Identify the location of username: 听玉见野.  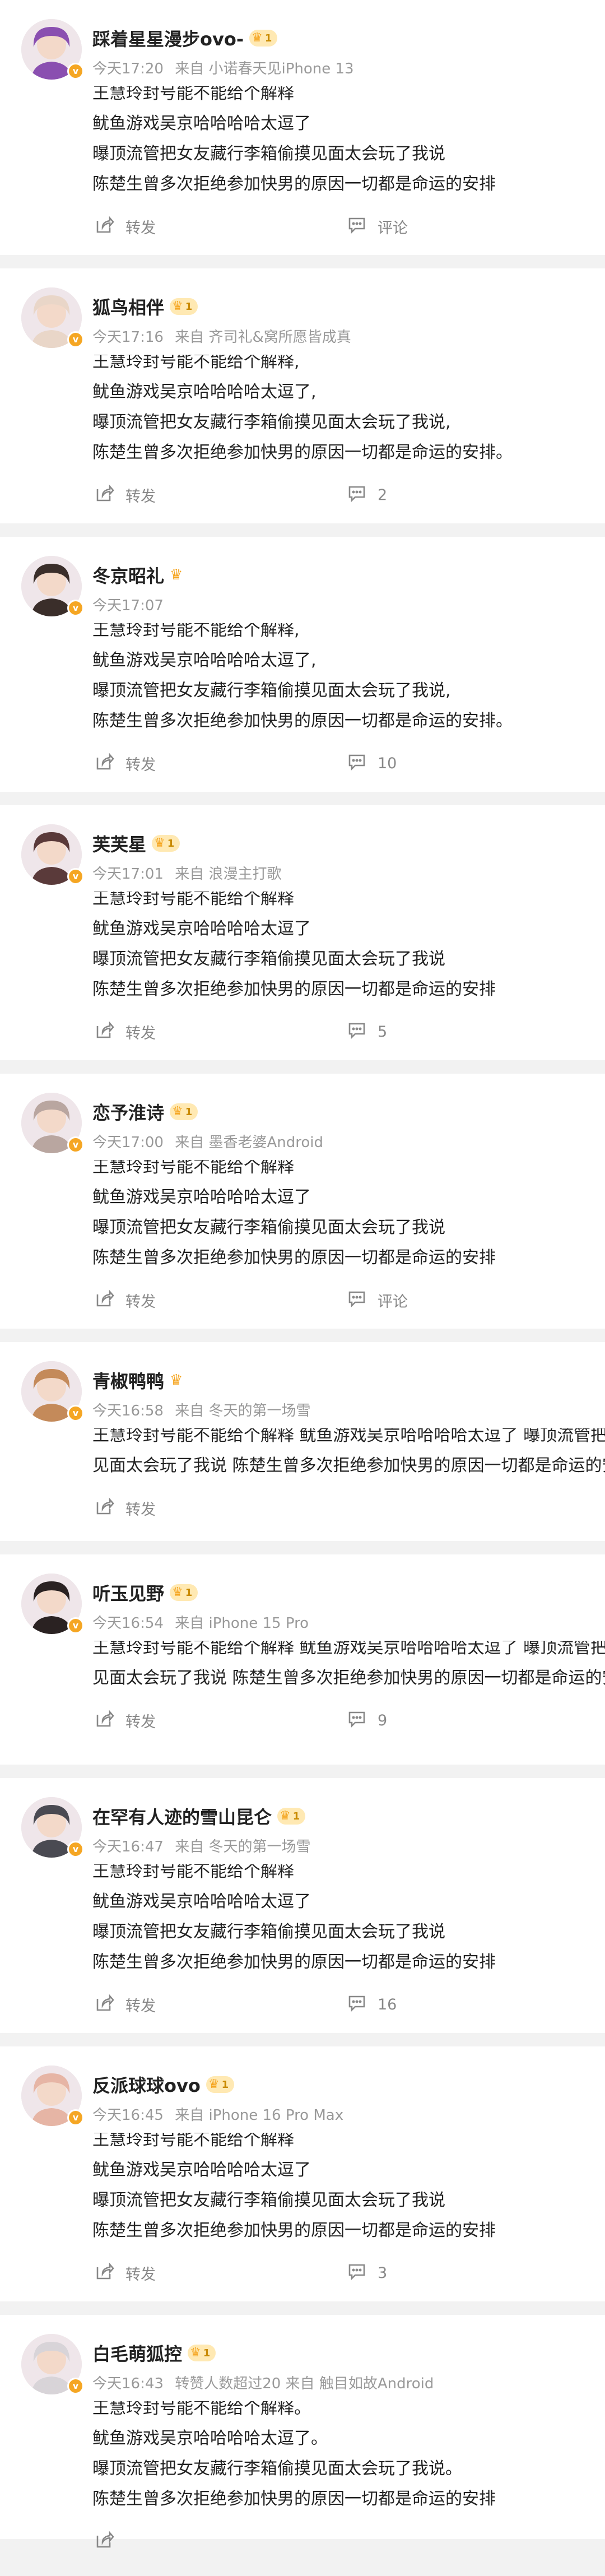
(128, 1592).